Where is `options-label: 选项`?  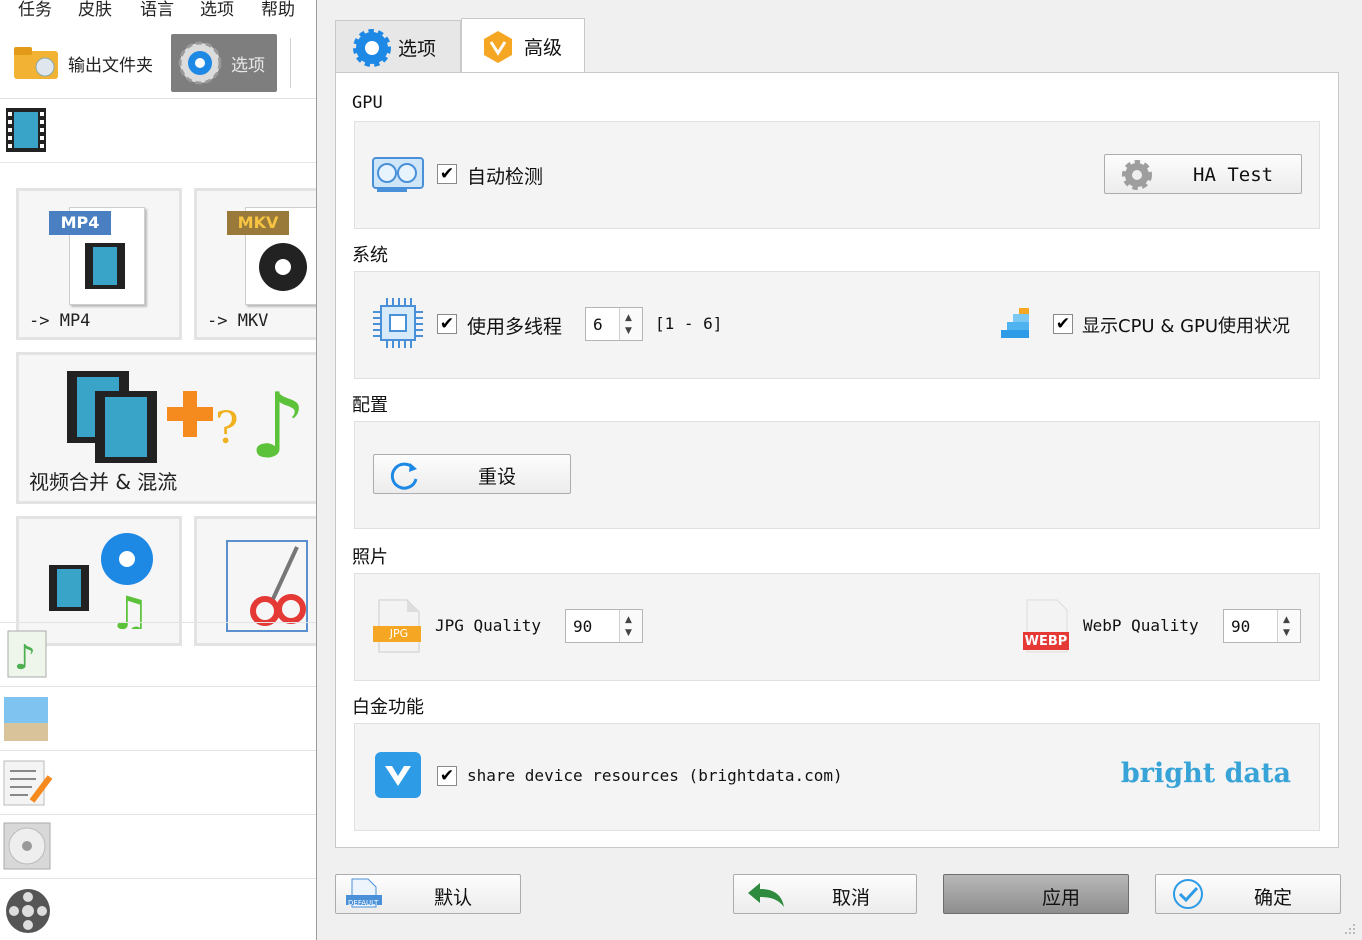
options-label: 选项 is located at coordinates (248, 65).